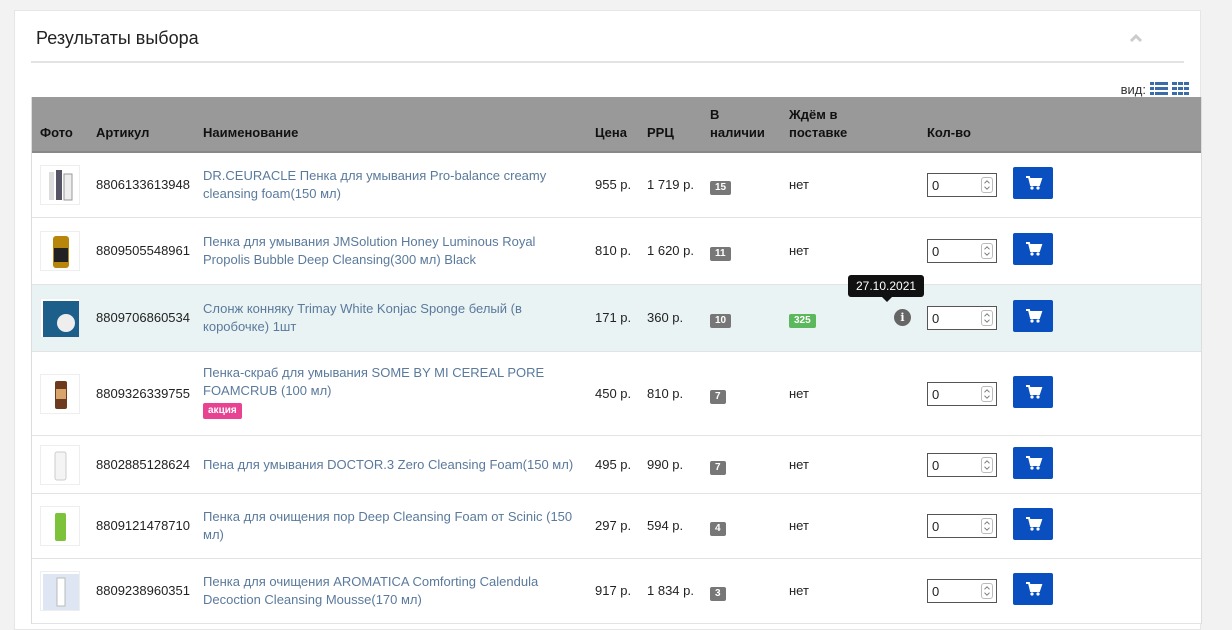 The height and width of the screenshot is (630, 1232). What do you see at coordinates (718, 529) in the screenshot?
I see `stock-badge: 4` at bounding box center [718, 529].